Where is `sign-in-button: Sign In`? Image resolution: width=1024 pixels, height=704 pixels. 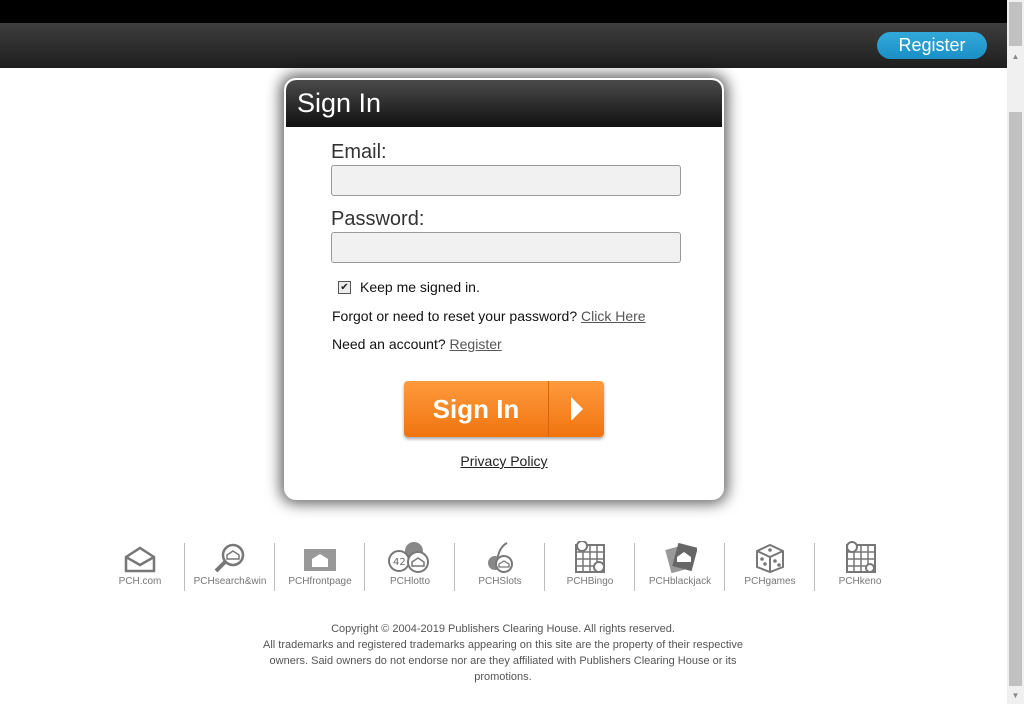 sign-in-button: Sign In is located at coordinates (504, 409).